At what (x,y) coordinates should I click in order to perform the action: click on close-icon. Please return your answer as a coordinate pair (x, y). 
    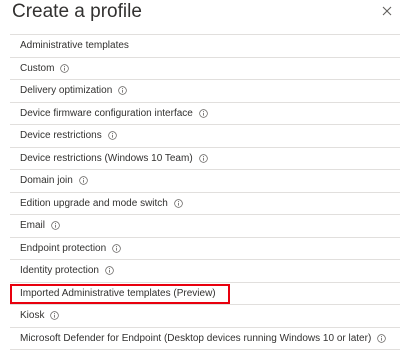
    Looking at the image, I should click on (387, 11).